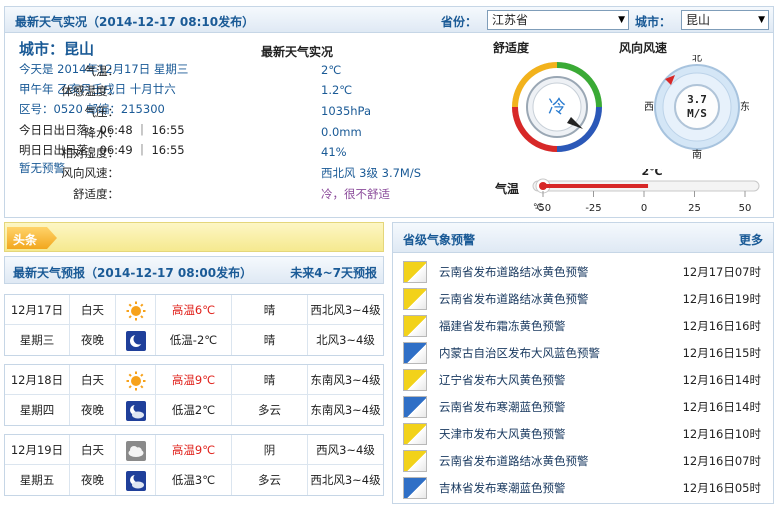  What do you see at coordinates (194, 410) in the screenshot?
I see `forecast-night-row: 星期四 夜晚 低温2℃ 多云 东南风3~4级` at bounding box center [194, 410].